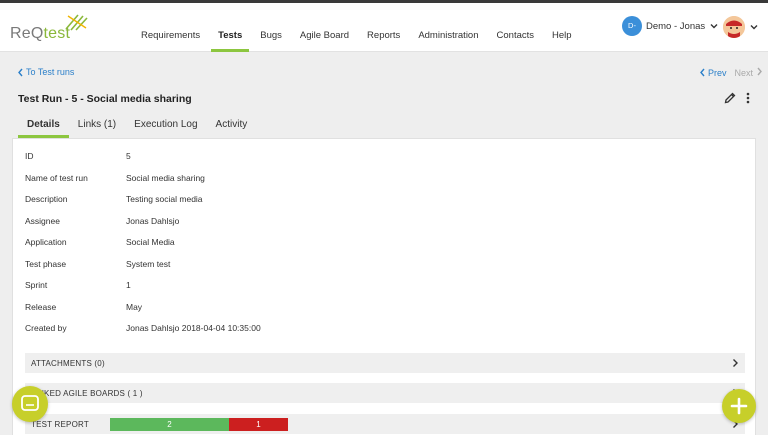  What do you see at coordinates (230, 27) in the screenshot?
I see `nav-tests: Tests` at bounding box center [230, 27].